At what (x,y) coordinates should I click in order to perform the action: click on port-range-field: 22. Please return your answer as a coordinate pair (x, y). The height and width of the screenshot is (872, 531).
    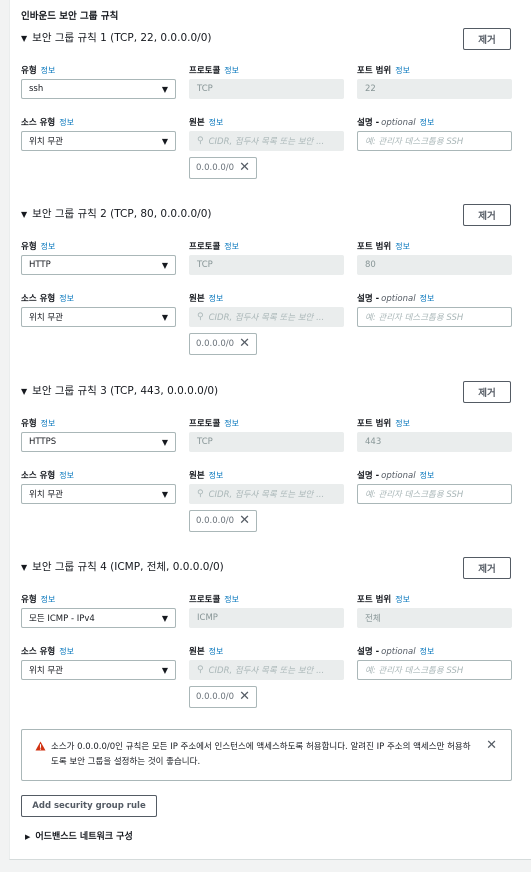
    Looking at the image, I should click on (434, 89).